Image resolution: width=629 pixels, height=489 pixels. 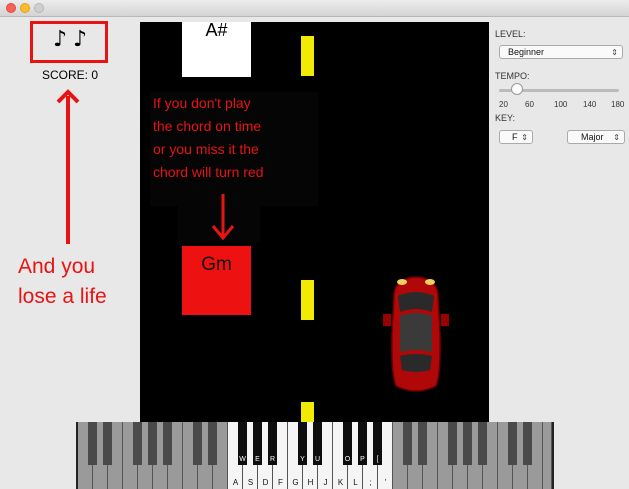 What do you see at coordinates (216, 264) in the screenshot?
I see `chord-label: Gm` at bounding box center [216, 264].